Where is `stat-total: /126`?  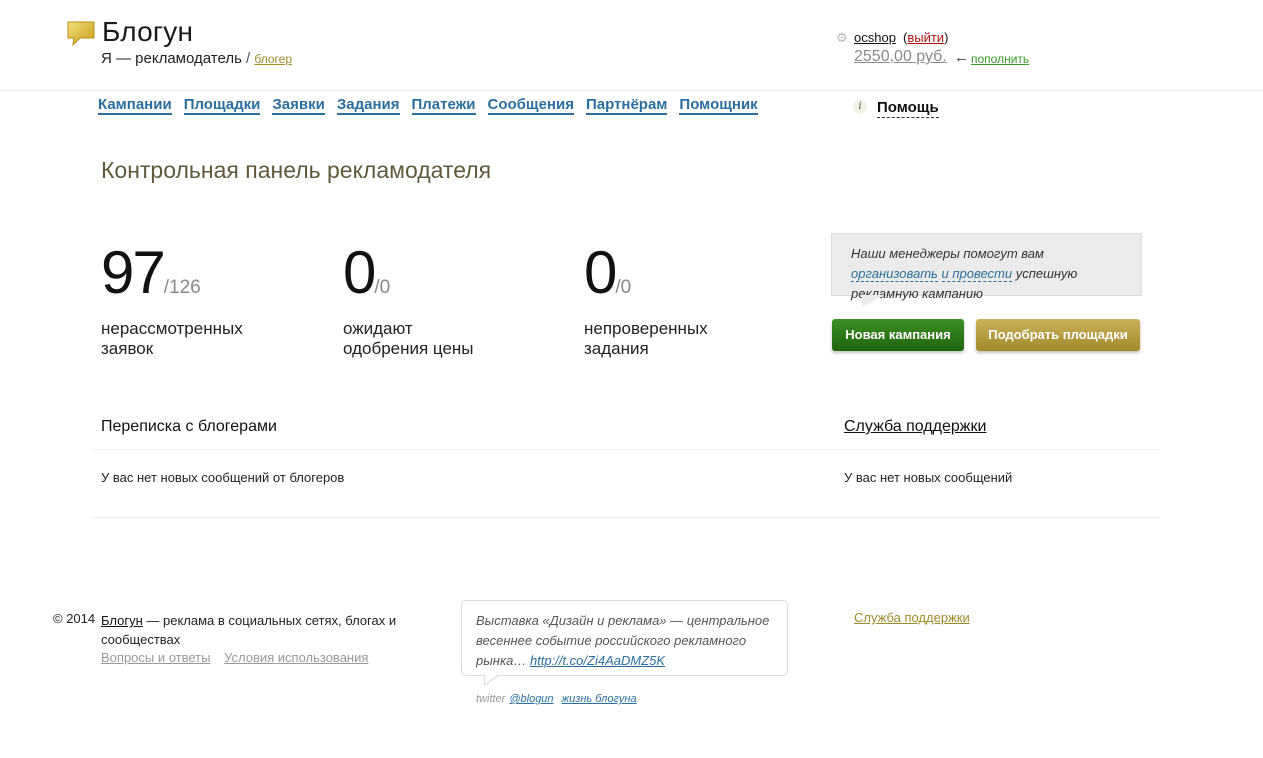
stat-total: /126 is located at coordinates (182, 287).